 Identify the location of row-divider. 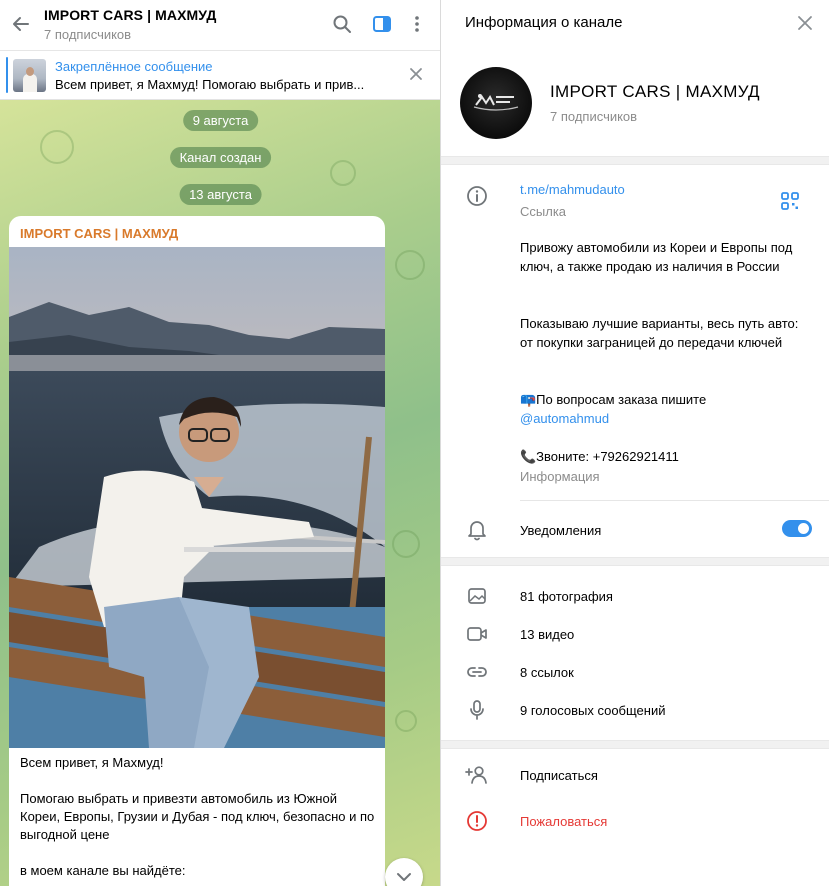
(674, 500).